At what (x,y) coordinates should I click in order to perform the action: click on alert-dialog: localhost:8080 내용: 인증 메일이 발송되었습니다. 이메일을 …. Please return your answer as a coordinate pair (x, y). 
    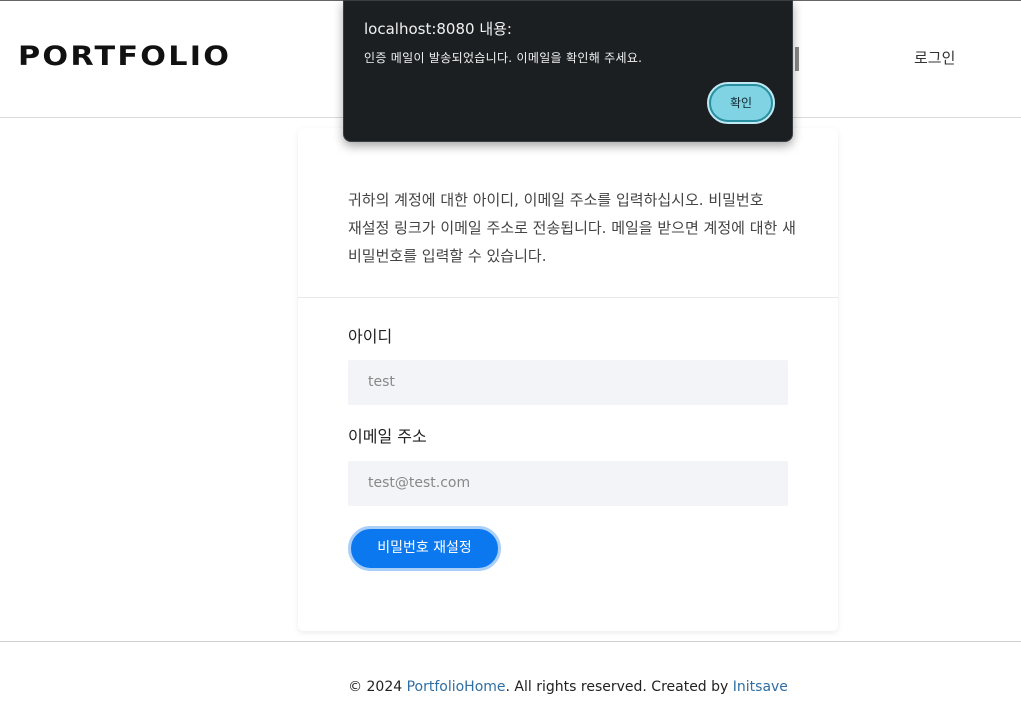
    Looking at the image, I should click on (568, 71).